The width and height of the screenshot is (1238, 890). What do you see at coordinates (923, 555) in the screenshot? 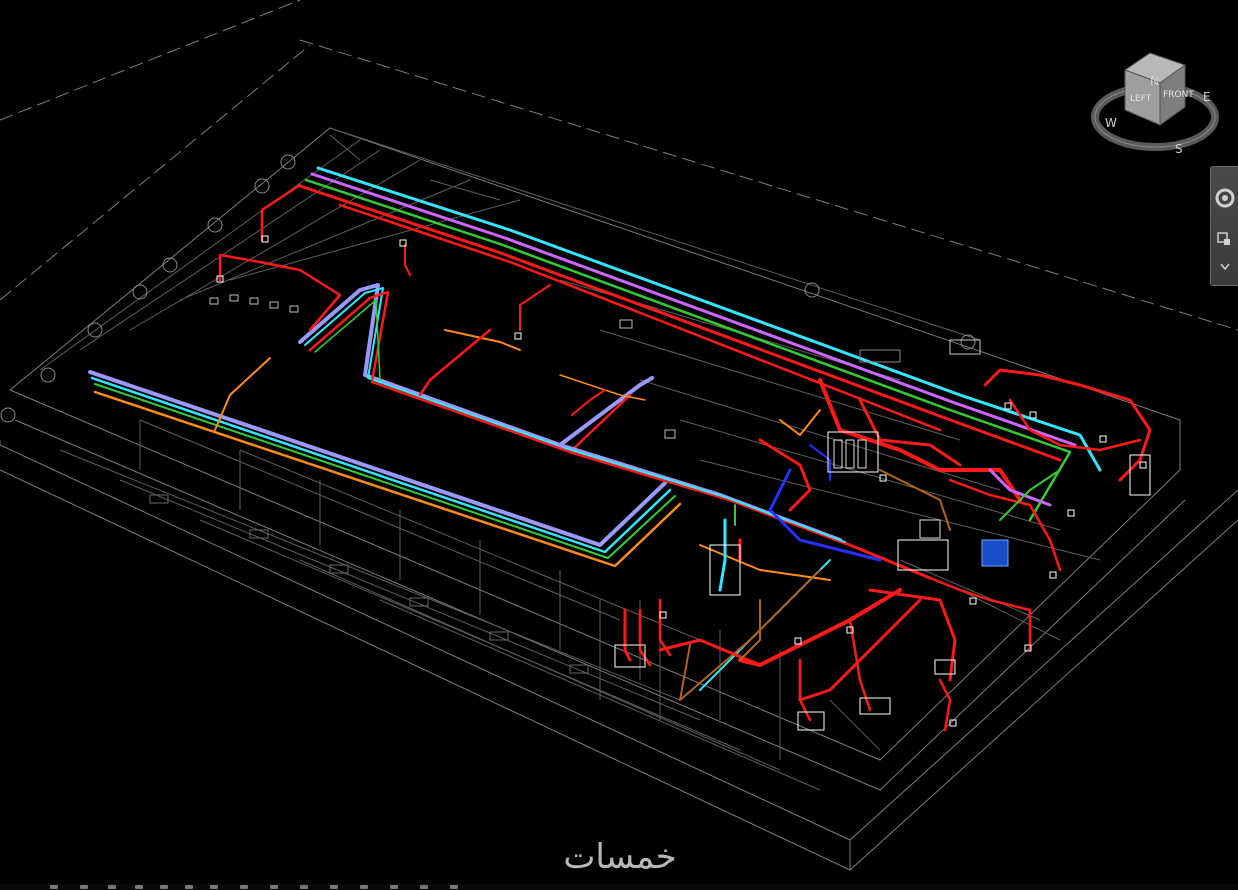
I see `pump-skid` at bounding box center [923, 555].